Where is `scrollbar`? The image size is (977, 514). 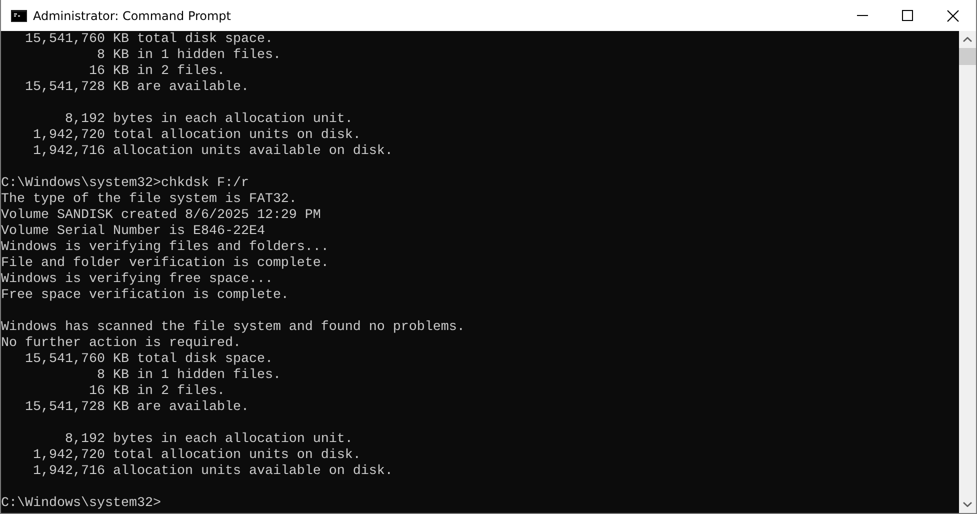
scrollbar is located at coordinates (967, 272).